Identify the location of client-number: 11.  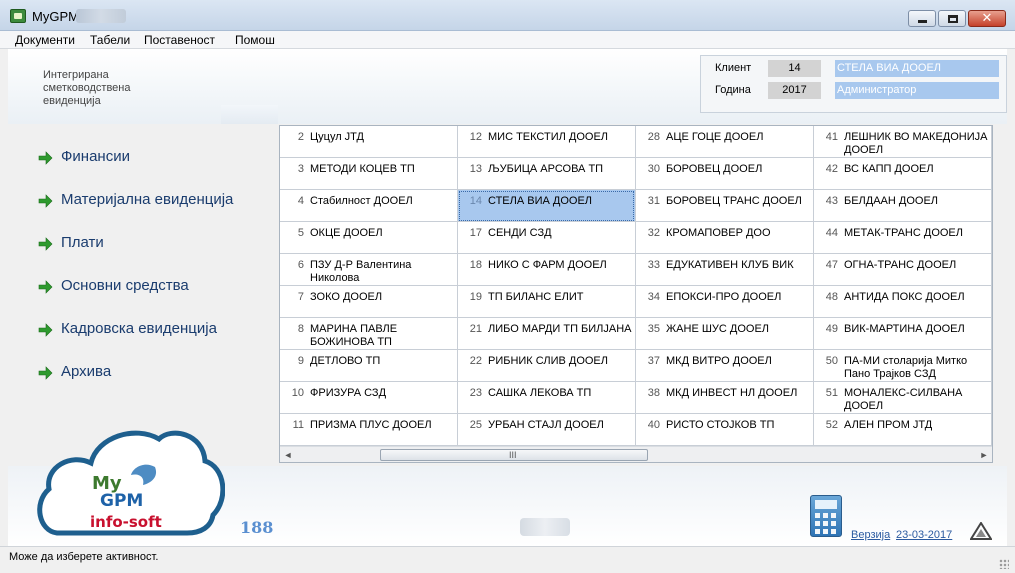
(298, 425).